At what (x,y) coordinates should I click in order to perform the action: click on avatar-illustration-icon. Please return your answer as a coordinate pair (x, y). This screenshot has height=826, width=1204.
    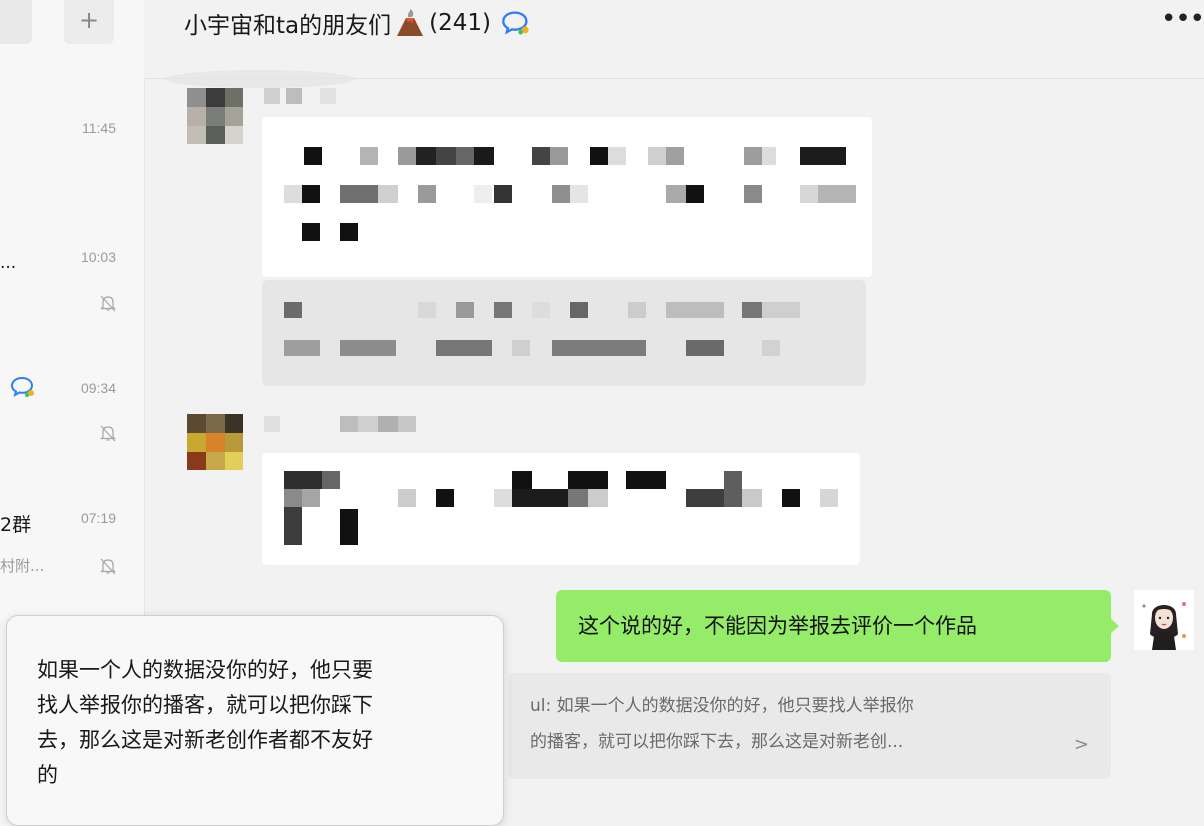
    Looking at the image, I should click on (1164, 620).